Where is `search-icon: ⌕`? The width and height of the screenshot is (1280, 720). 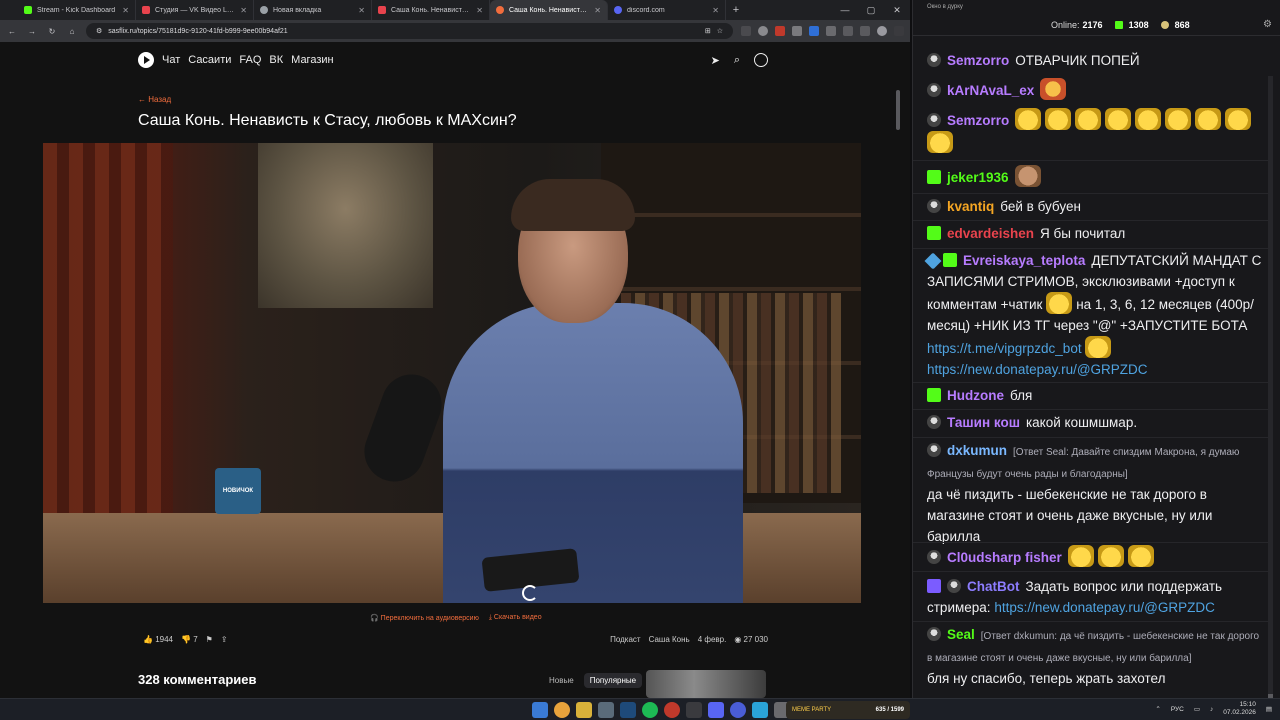 search-icon: ⌕ is located at coordinates (737, 60).